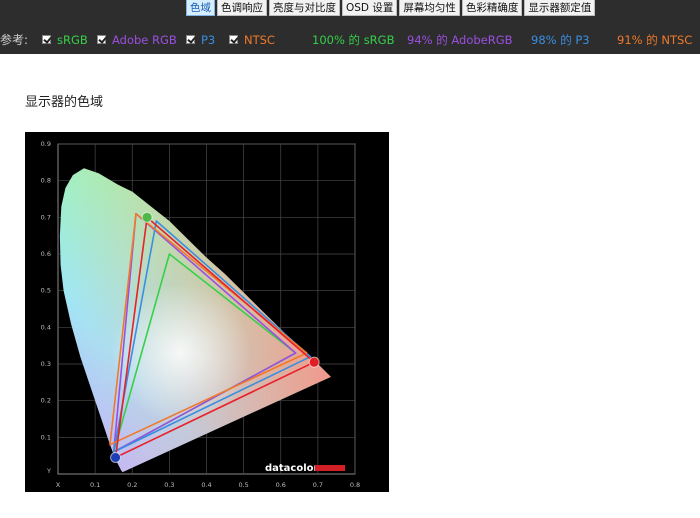  I want to click on tab-0: 色域, so click(200, 8).